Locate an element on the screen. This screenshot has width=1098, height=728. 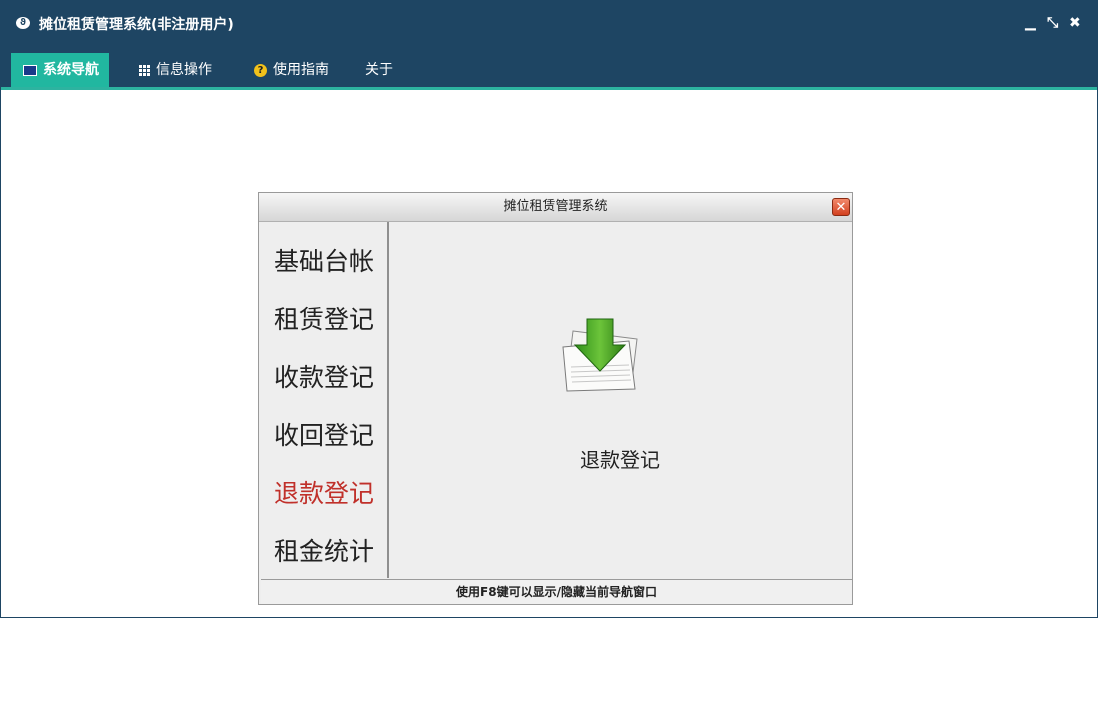
menu-user-guide: ? 使用指南 is located at coordinates (291, 70).